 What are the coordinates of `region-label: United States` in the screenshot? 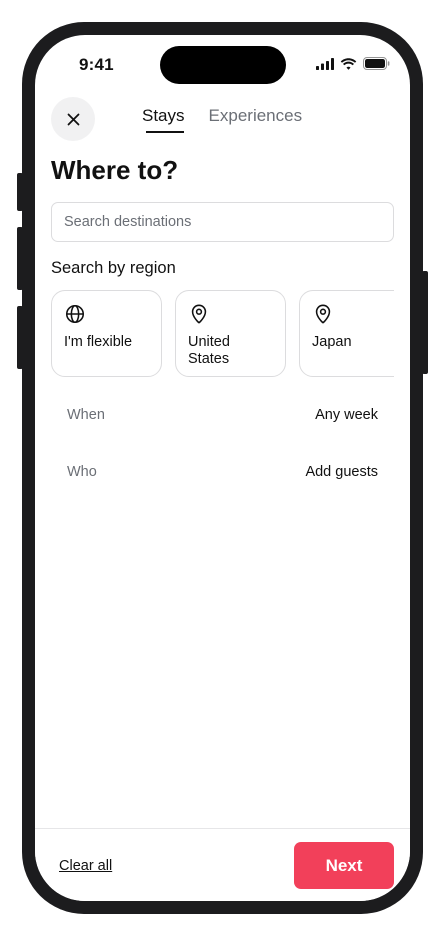 It's located at (209, 350).